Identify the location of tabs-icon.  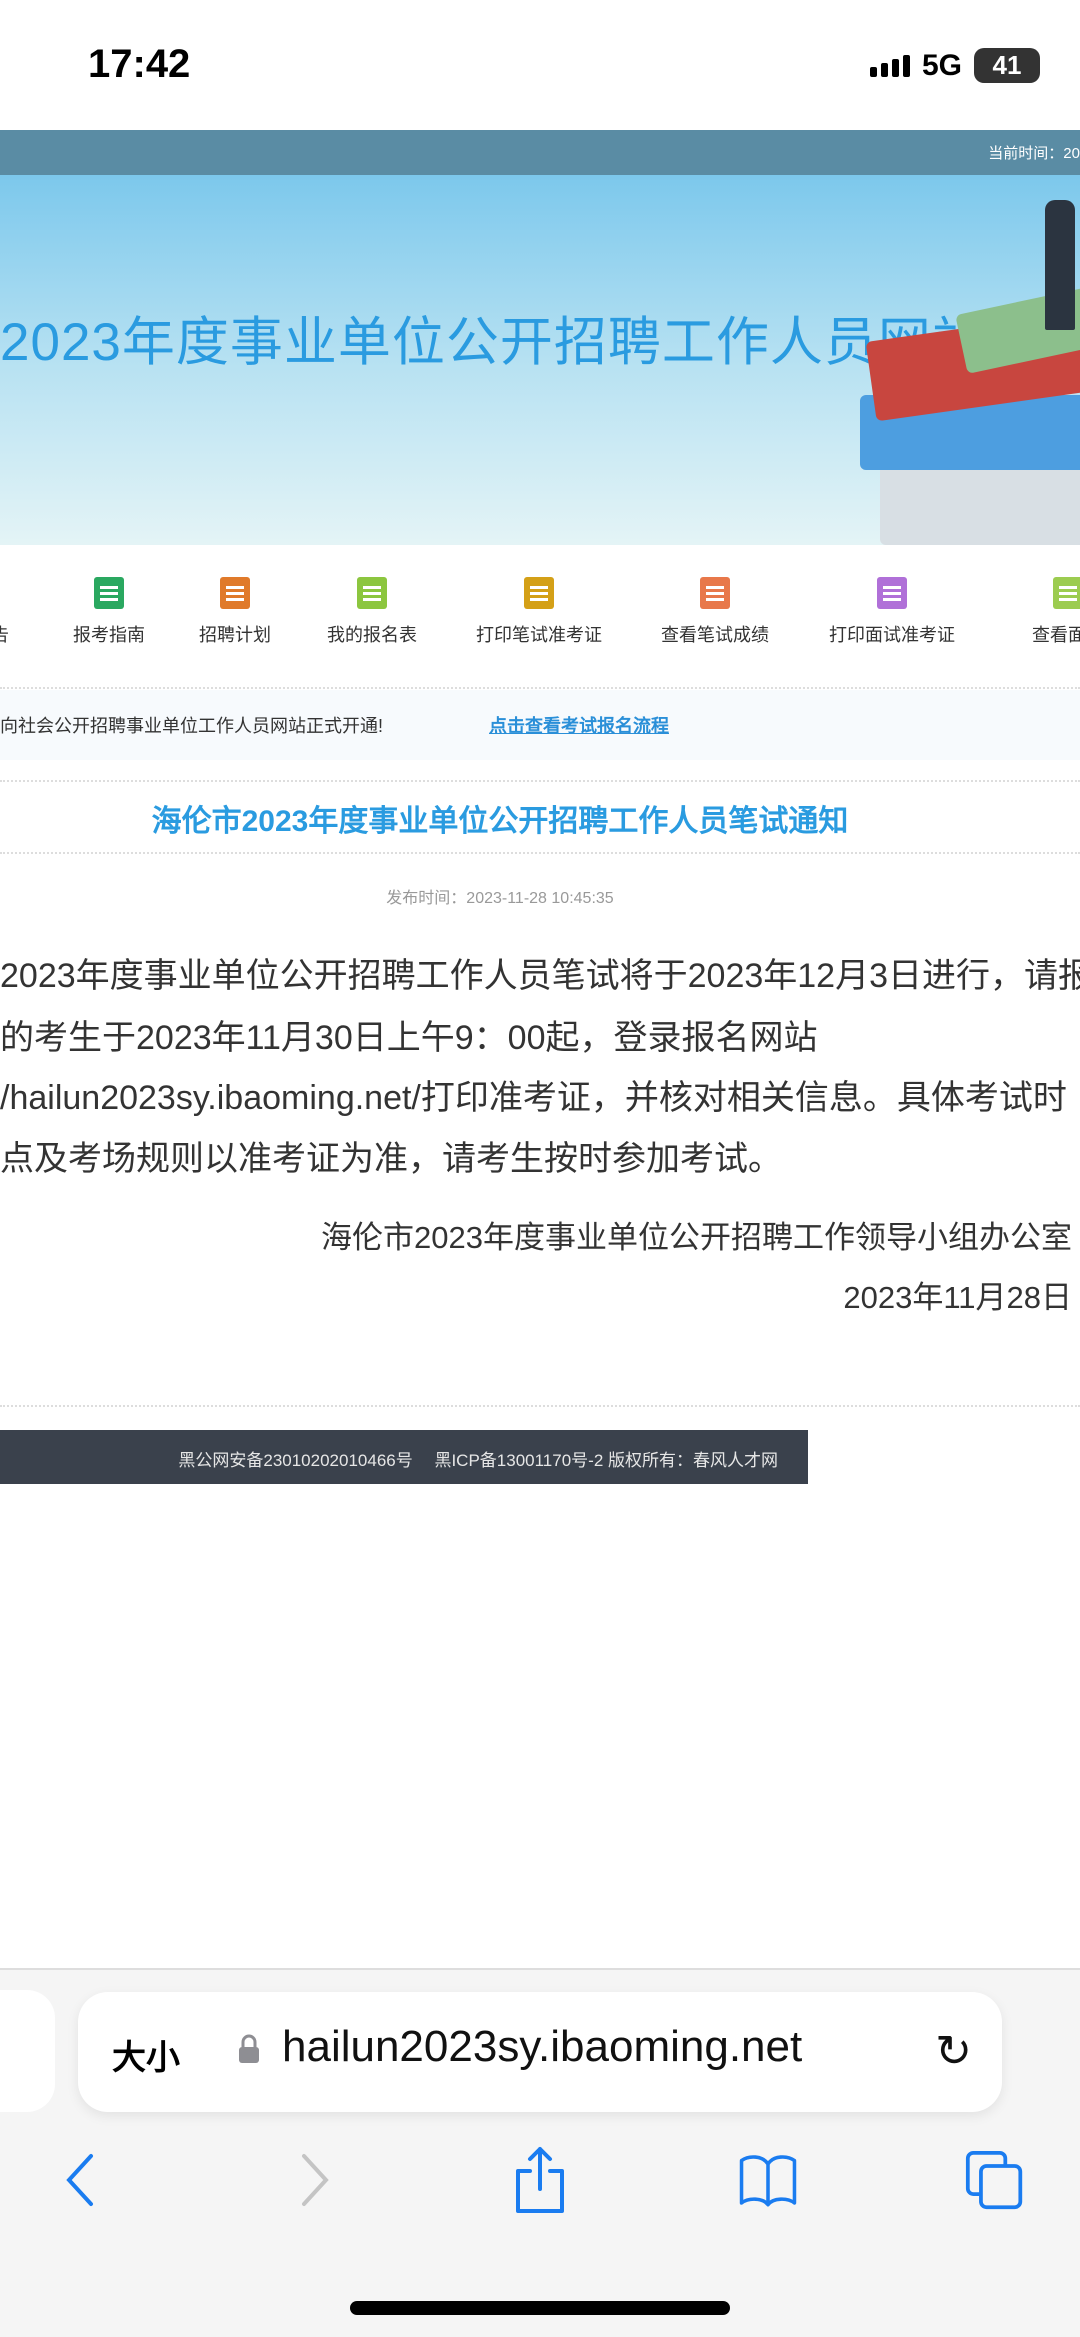
(994, 2180).